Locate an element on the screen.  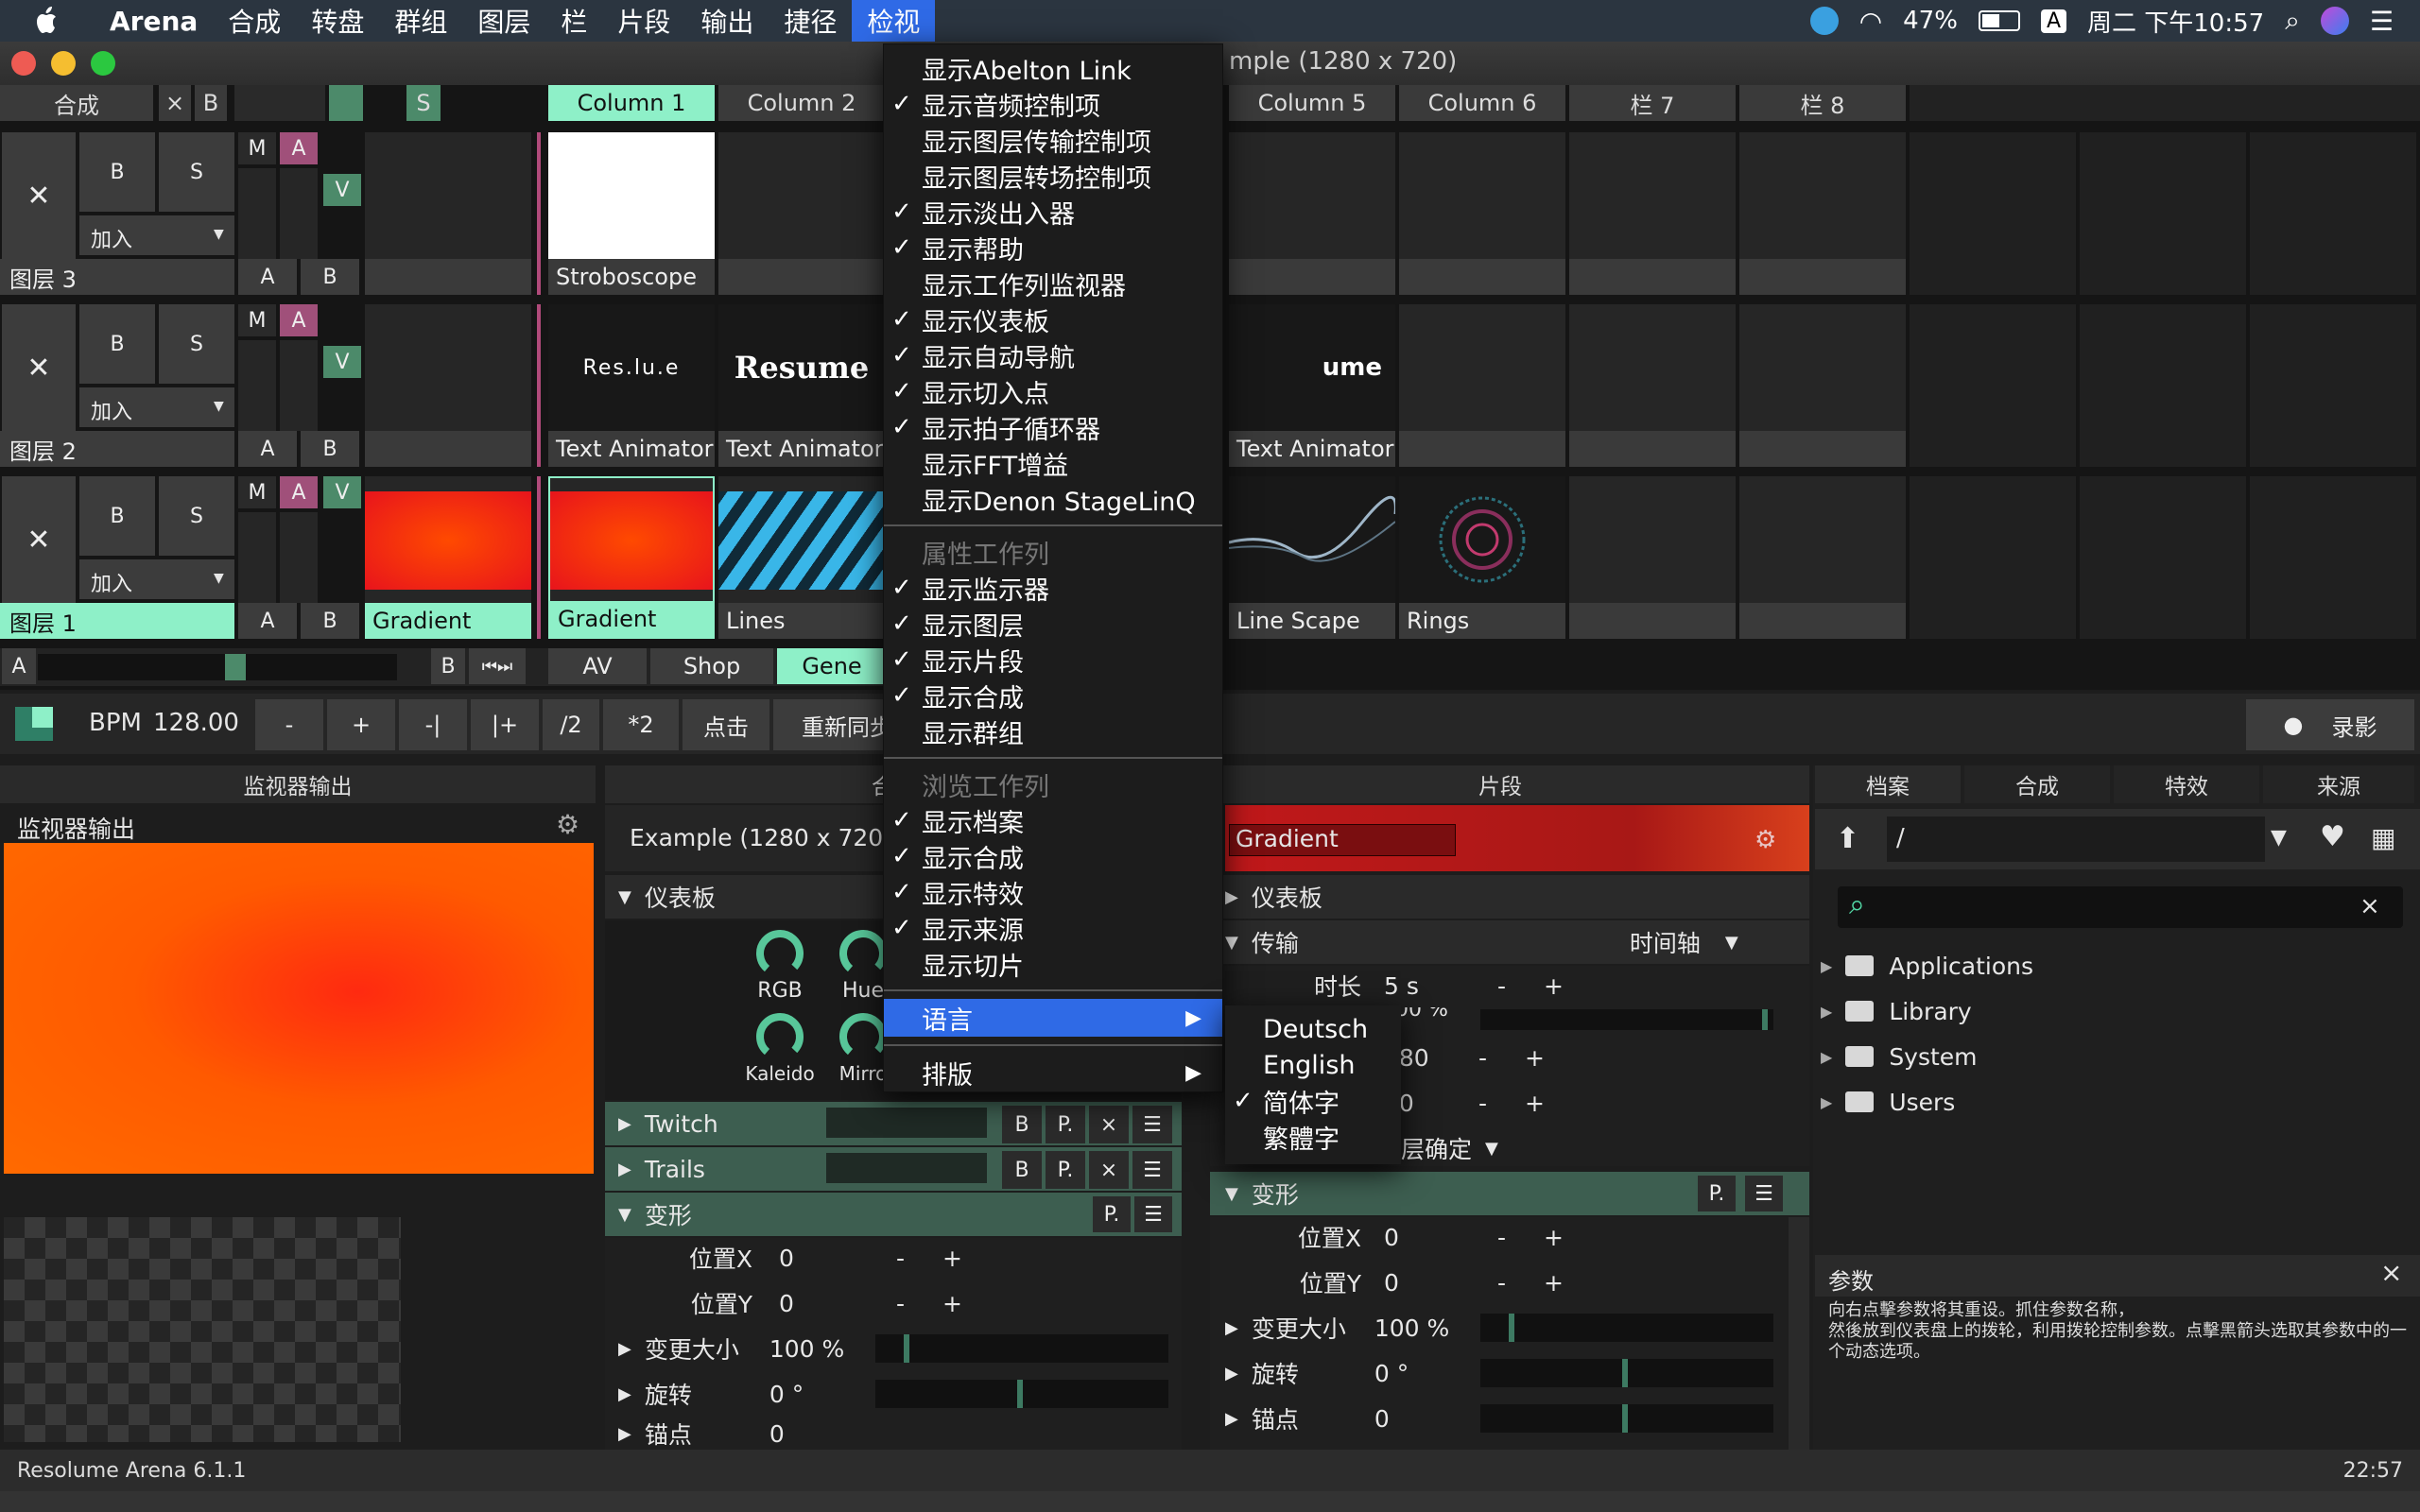
menu-item: ✓ 显示合成 is located at coordinates (1053, 856).